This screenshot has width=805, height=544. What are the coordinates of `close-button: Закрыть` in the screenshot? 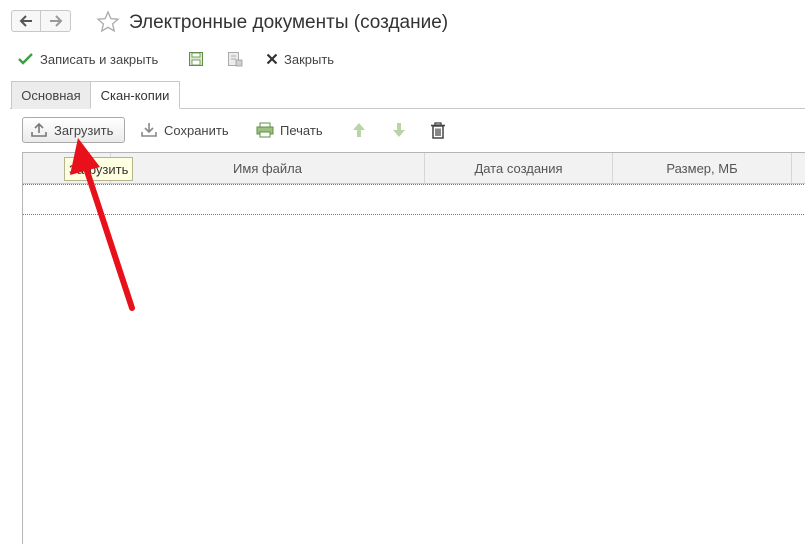 It's located at (300, 59).